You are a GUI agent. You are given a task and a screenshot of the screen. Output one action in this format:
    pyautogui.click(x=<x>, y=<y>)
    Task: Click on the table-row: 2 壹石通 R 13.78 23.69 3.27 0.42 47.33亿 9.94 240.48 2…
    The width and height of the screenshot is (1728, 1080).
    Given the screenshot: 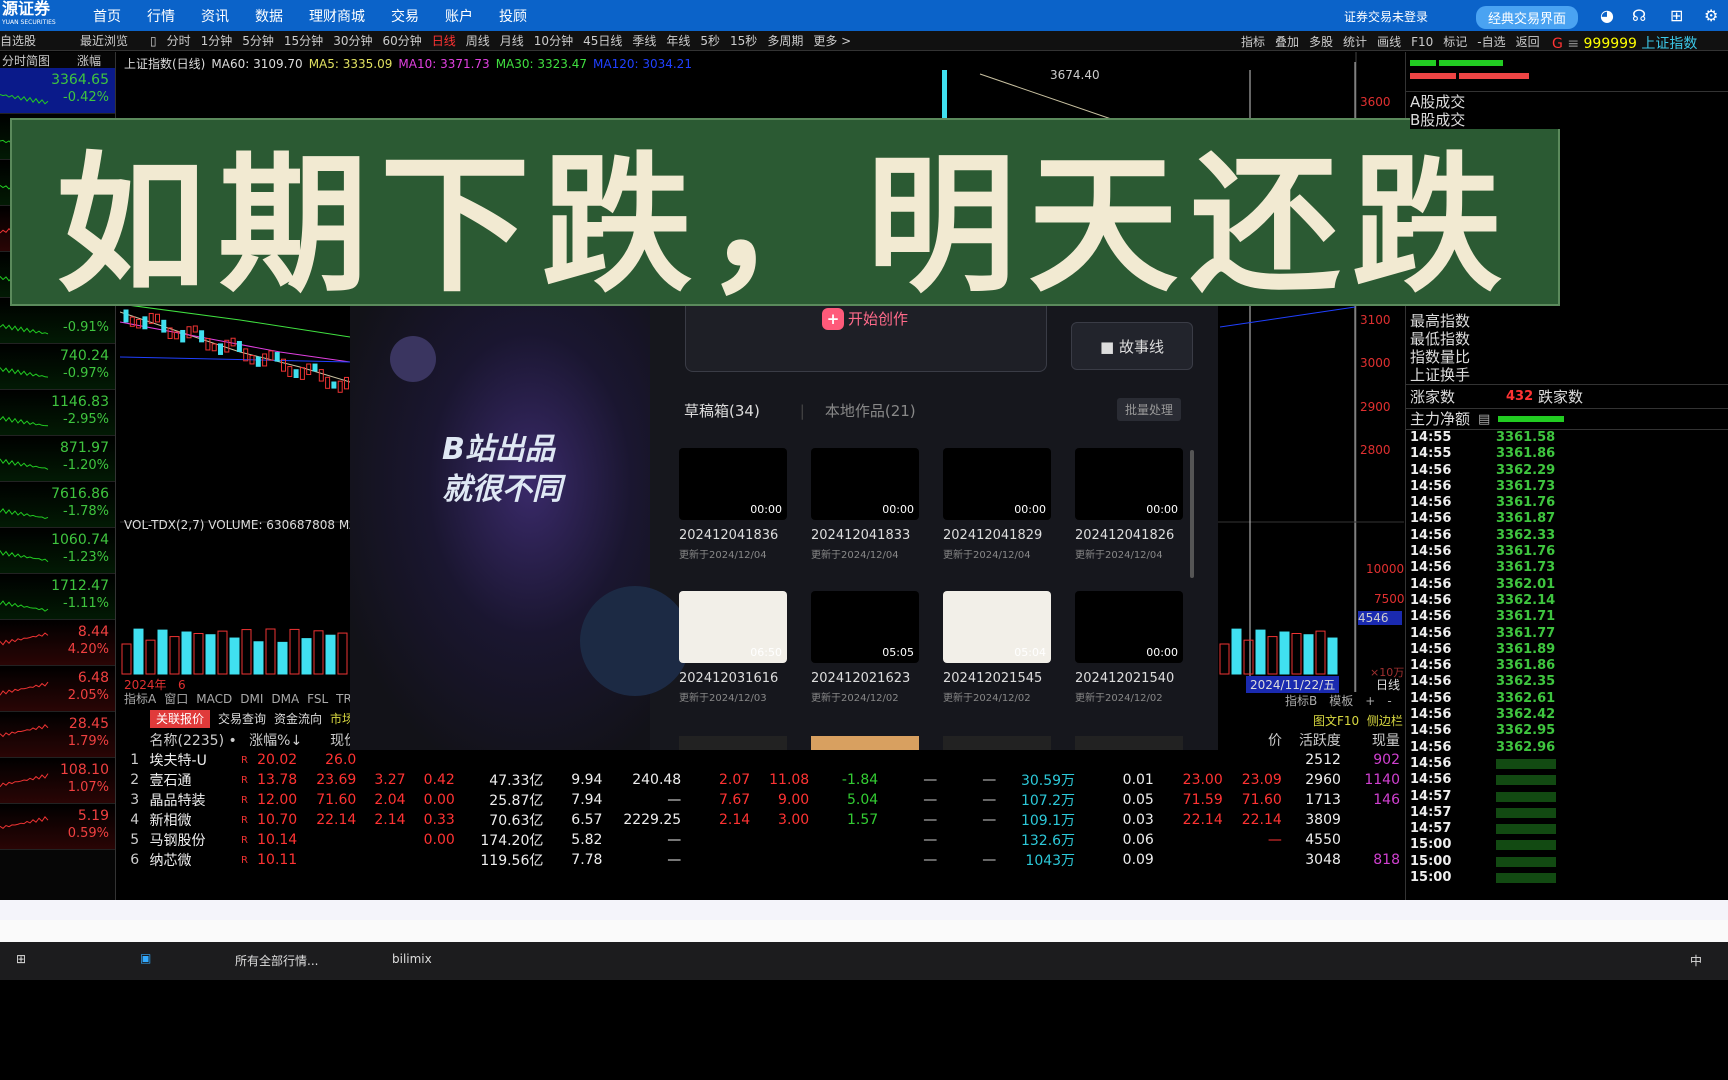 What is the action you would take?
    pyautogui.click(x=760, y=780)
    